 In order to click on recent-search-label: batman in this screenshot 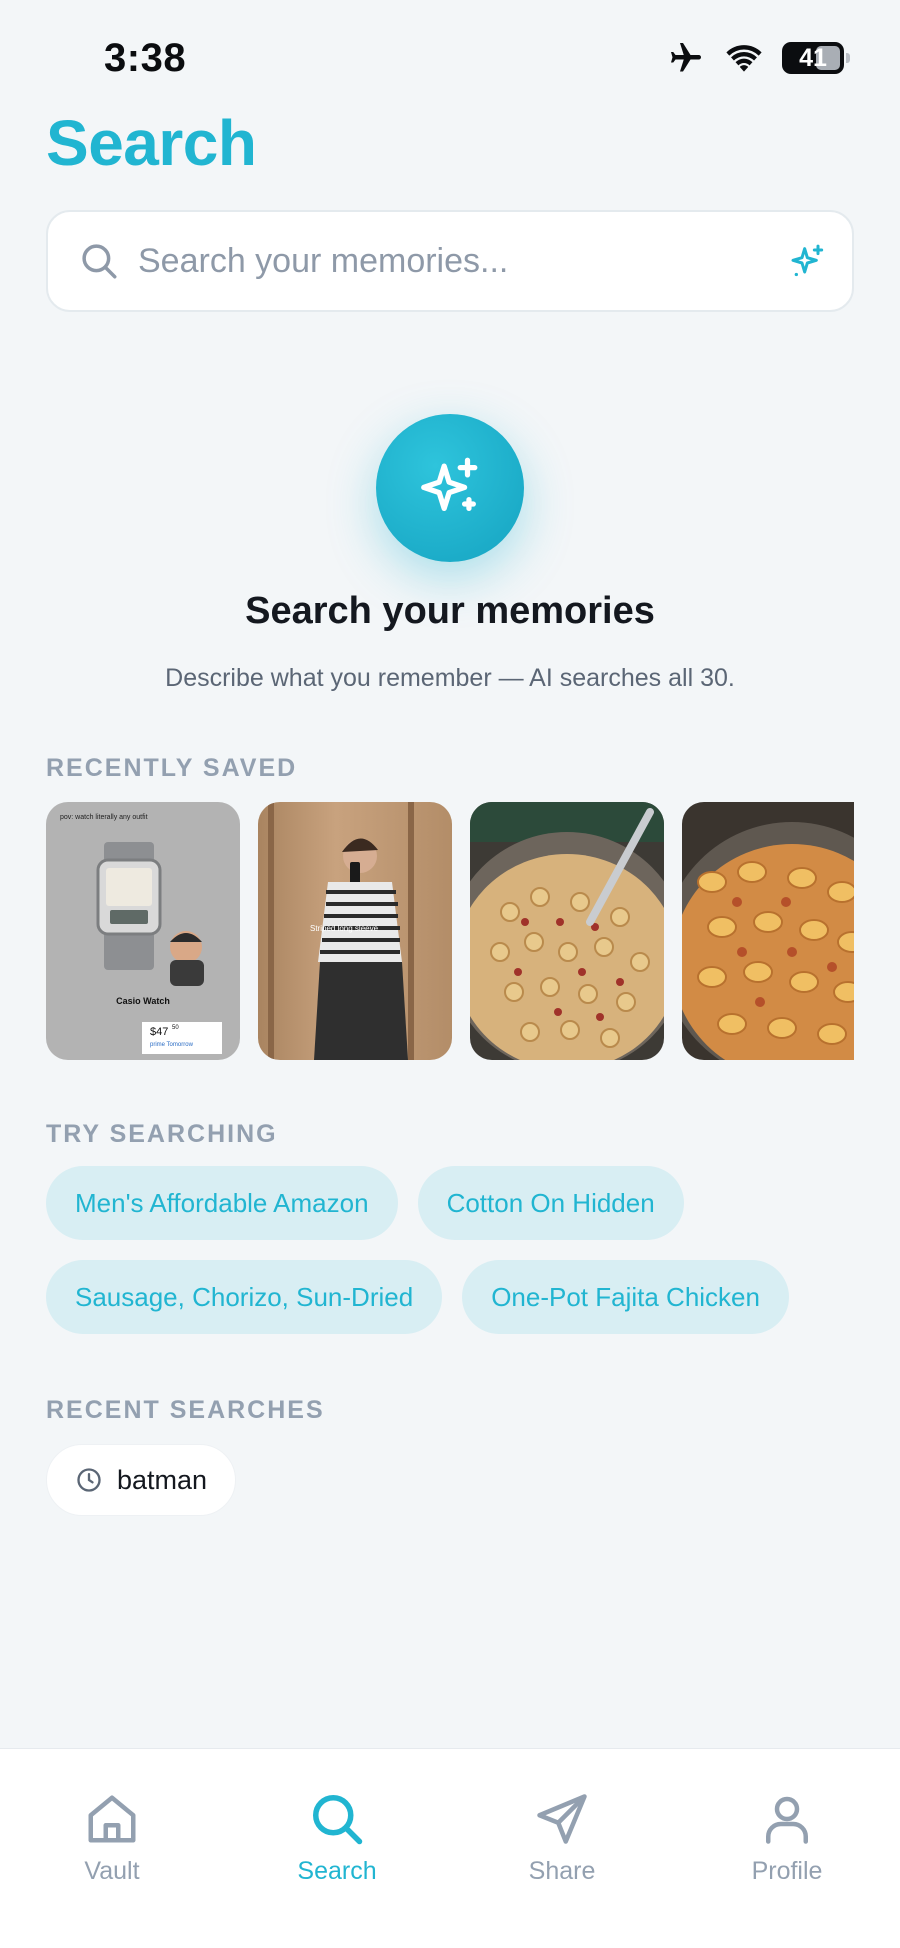, I will do `click(162, 1479)`.